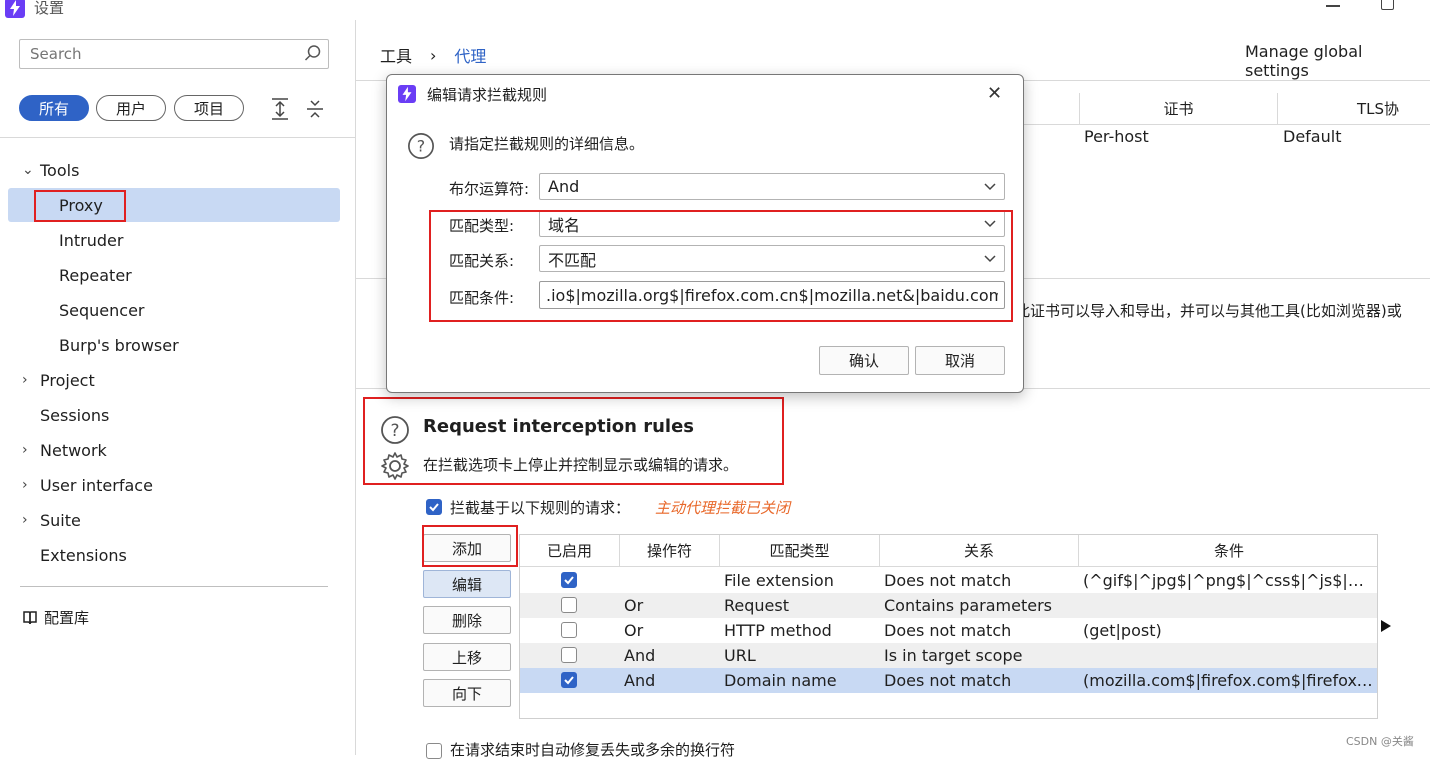 The width and height of the screenshot is (1430, 760). I want to click on breadcrumb-tools: 工具, so click(396, 55).